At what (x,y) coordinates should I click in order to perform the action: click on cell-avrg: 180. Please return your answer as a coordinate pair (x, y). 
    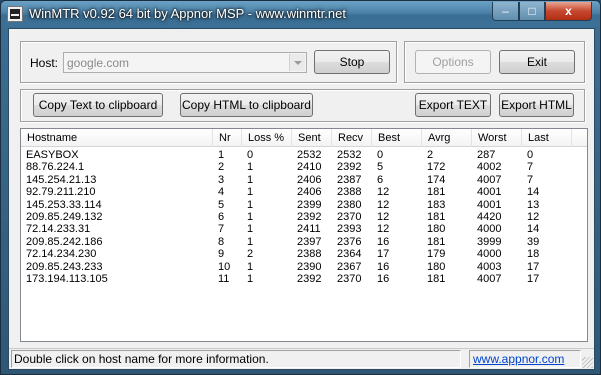
    Looking at the image, I should click on (436, 229).